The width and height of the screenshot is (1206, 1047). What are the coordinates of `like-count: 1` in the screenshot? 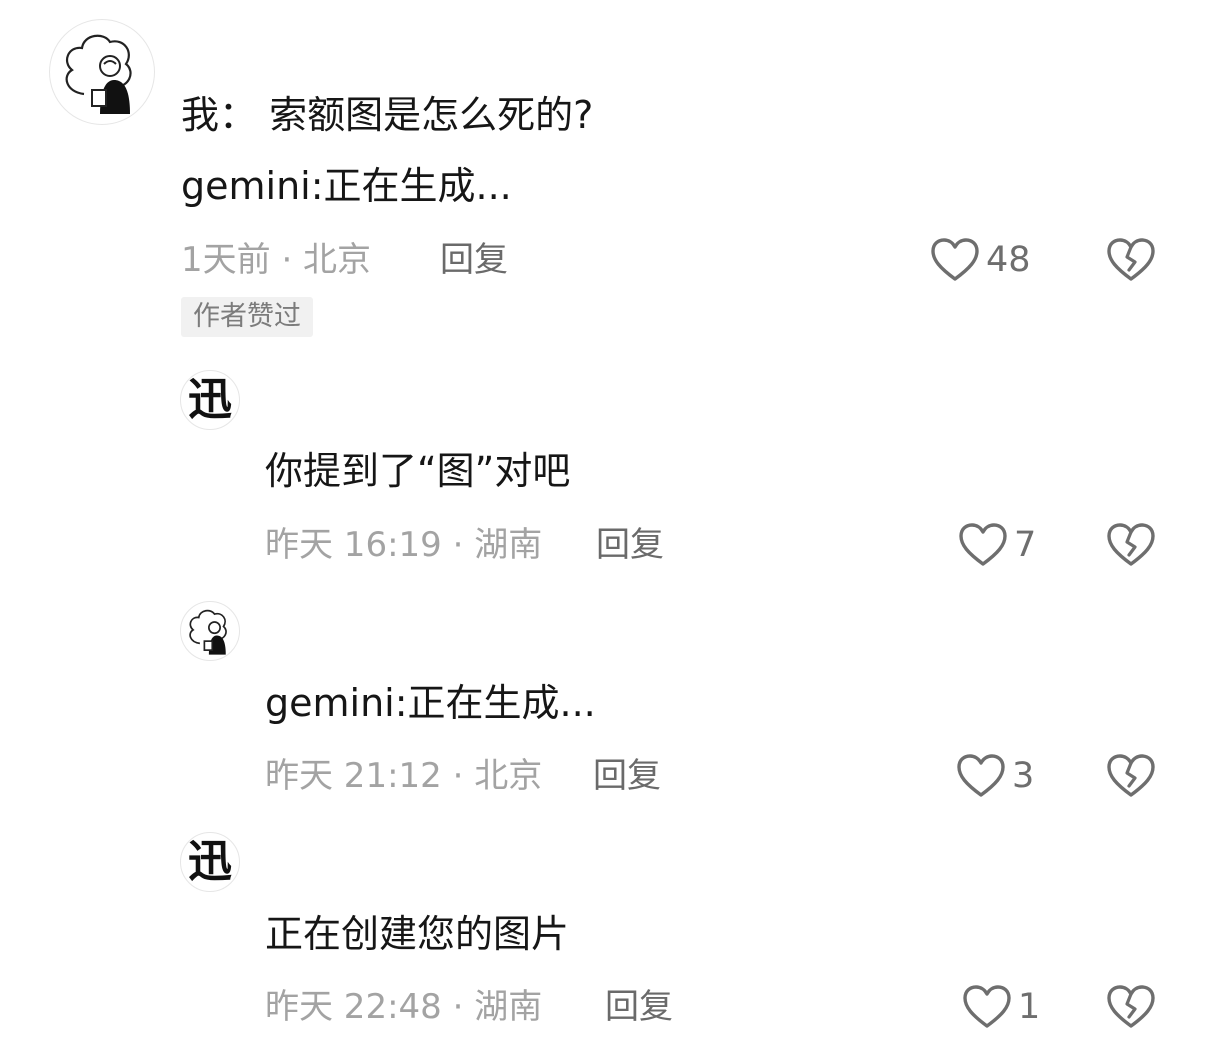 It's located at (1029, 1007).